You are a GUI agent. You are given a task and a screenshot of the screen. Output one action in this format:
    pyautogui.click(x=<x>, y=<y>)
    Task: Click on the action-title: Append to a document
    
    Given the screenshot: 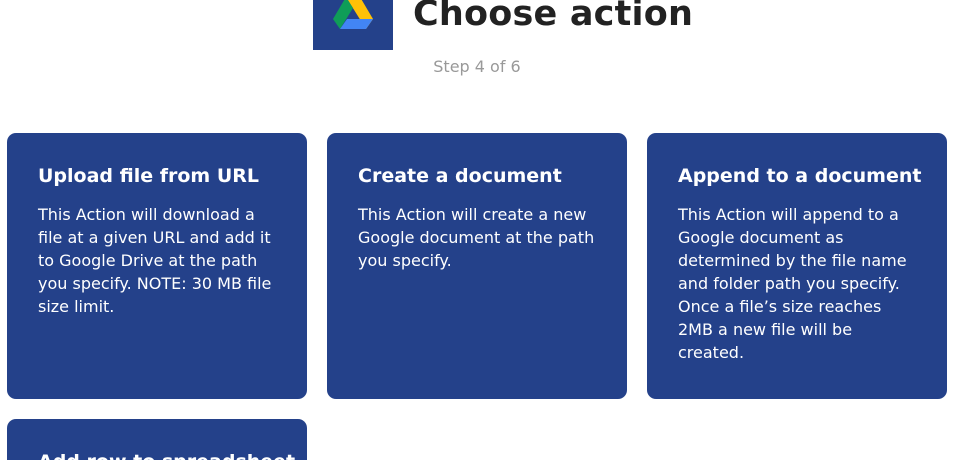 What is the action you would take?
    pyautogui.click(x=800, y=176)
    